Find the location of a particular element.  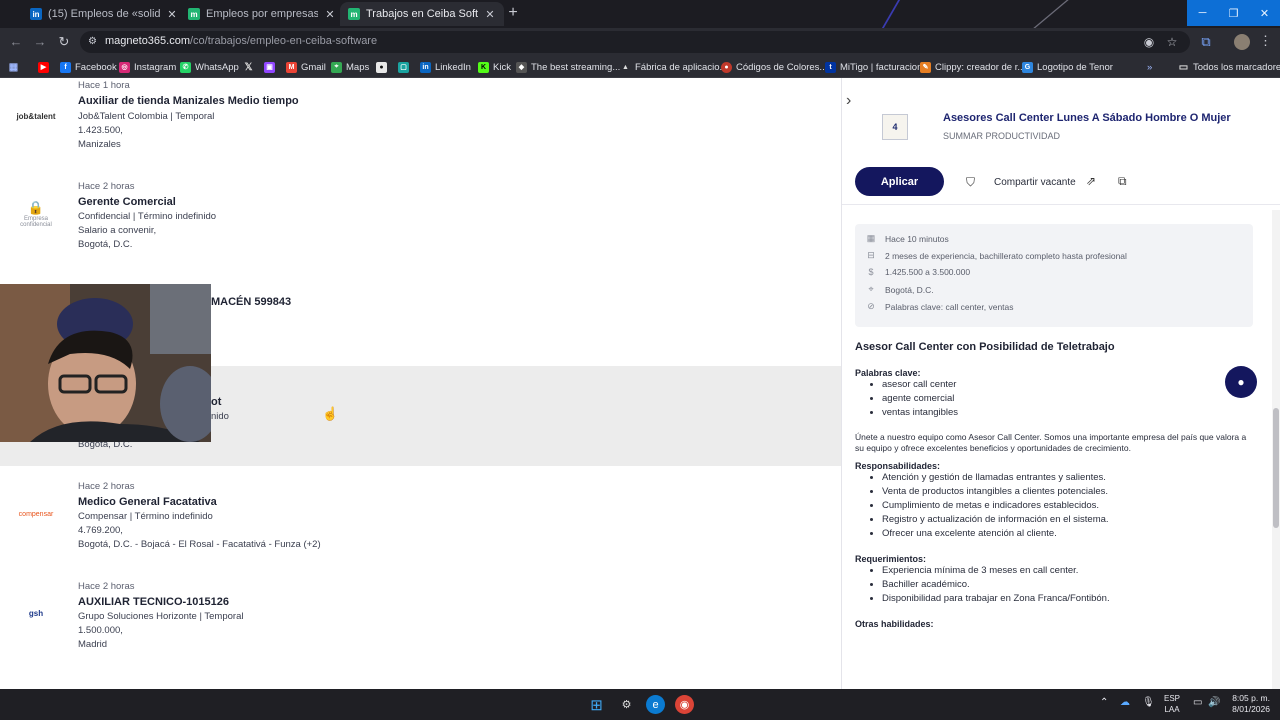

job-title: MACÉN 599843 is located at coordinates (251, 302).